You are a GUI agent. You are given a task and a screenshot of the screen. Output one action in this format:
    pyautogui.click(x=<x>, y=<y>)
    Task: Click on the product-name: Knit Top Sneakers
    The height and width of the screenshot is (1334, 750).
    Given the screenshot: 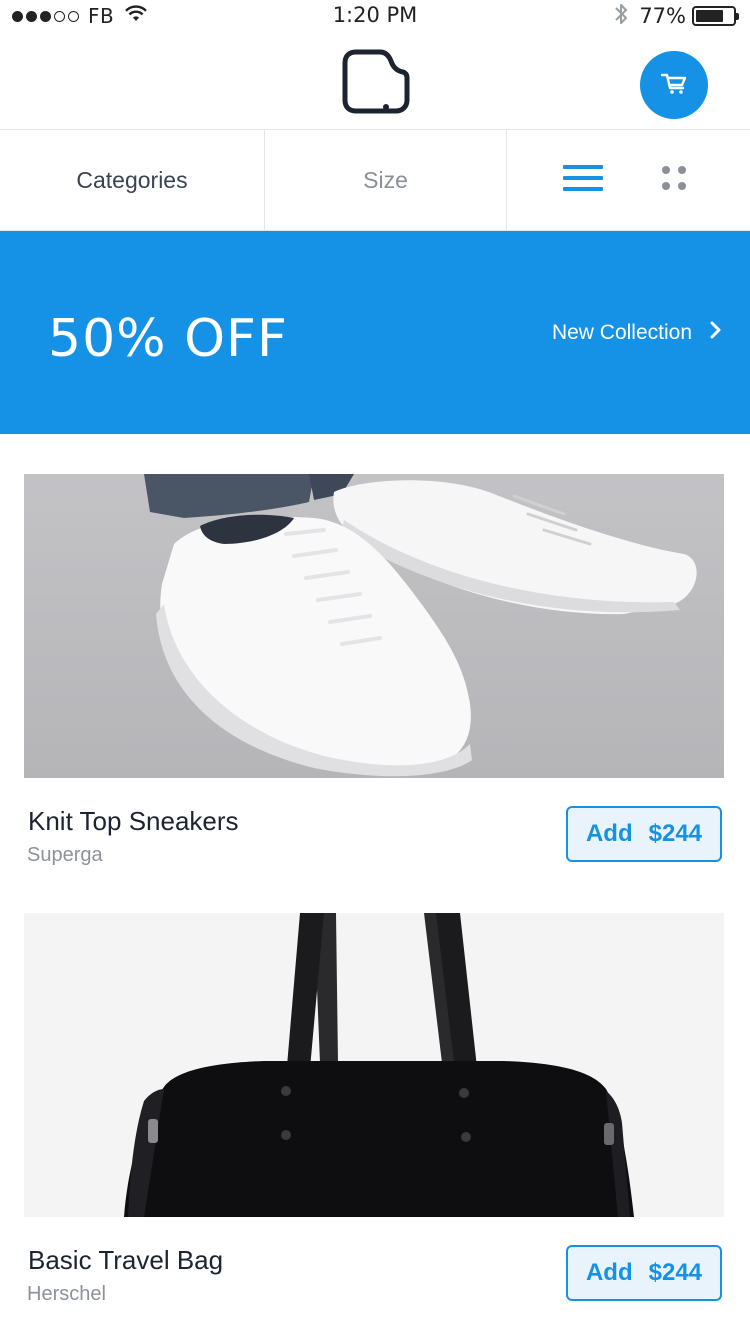 What is the action you would take?
    pyautogui.click(x=133, y=821)
    